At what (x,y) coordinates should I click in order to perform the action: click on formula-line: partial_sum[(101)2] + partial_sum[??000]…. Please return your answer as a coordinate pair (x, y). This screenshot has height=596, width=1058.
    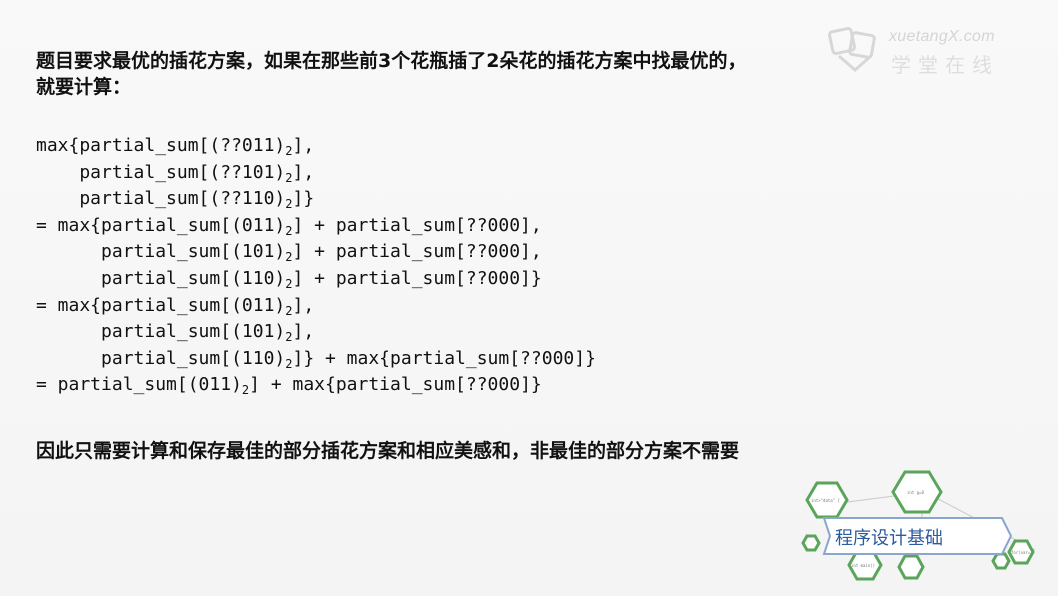
    Looking at the image, I should click on (316, 252).